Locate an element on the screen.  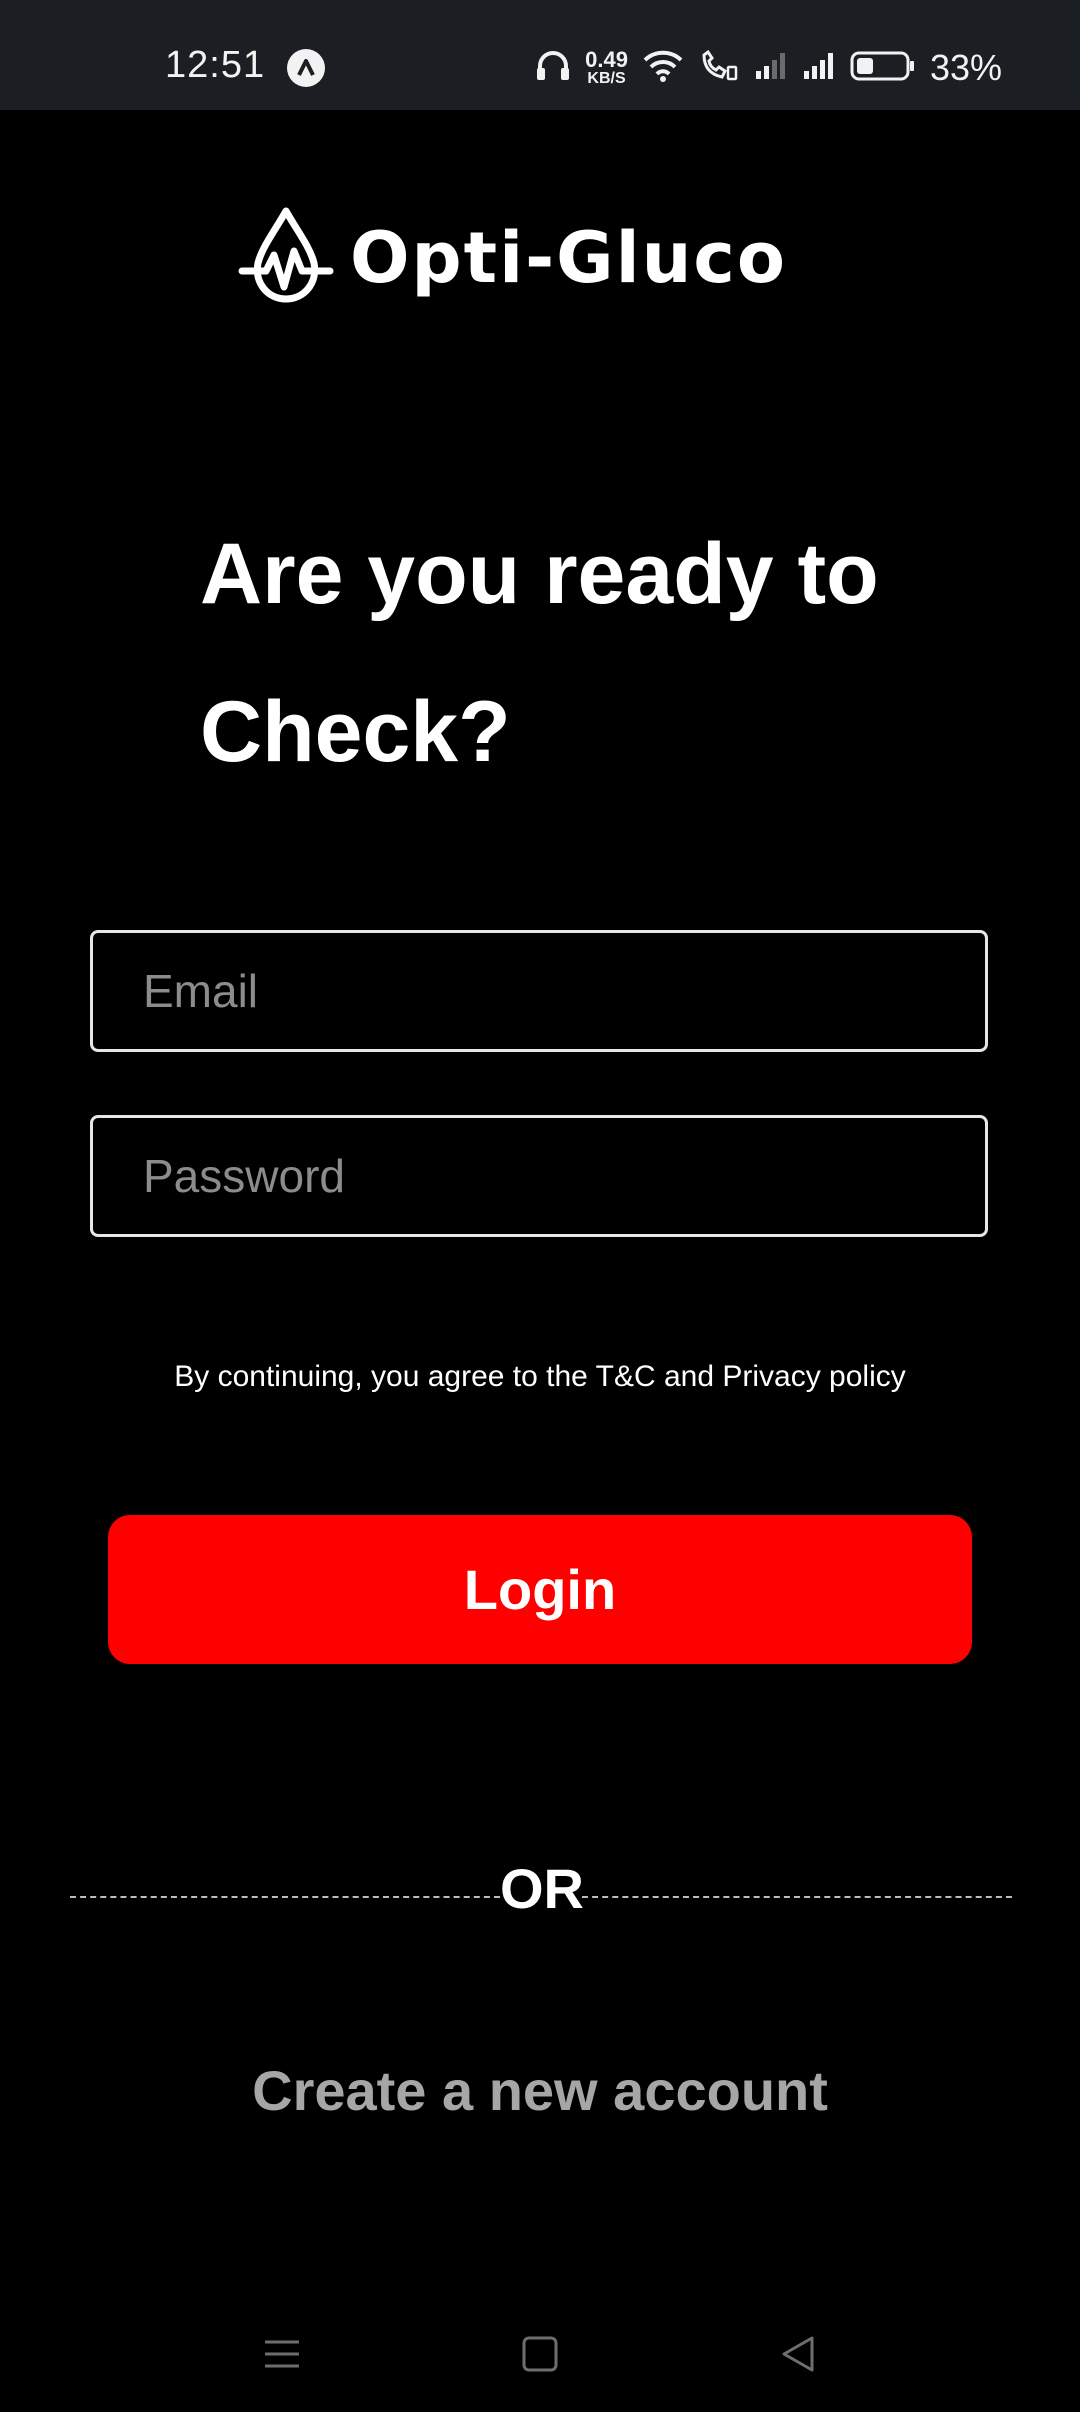
back-icon is located at coordinates (798, 2354).